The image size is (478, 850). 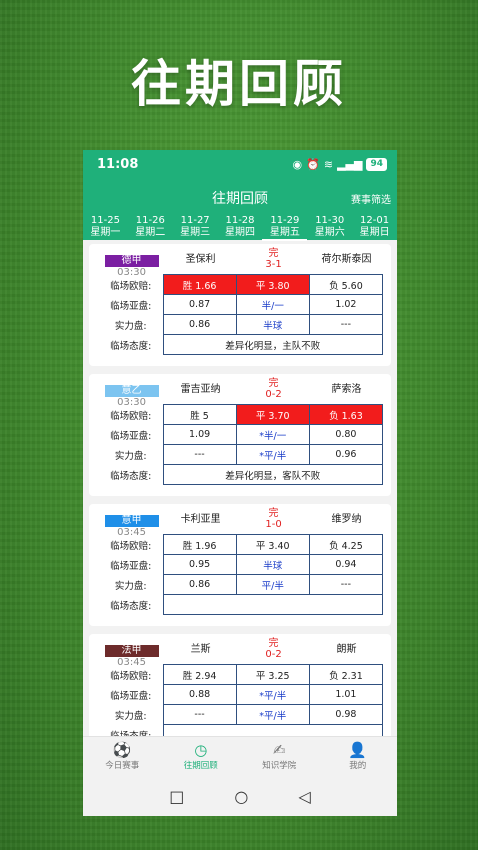 I want to click on odds-cell: 平 3.70, so click(x=272, y=414).